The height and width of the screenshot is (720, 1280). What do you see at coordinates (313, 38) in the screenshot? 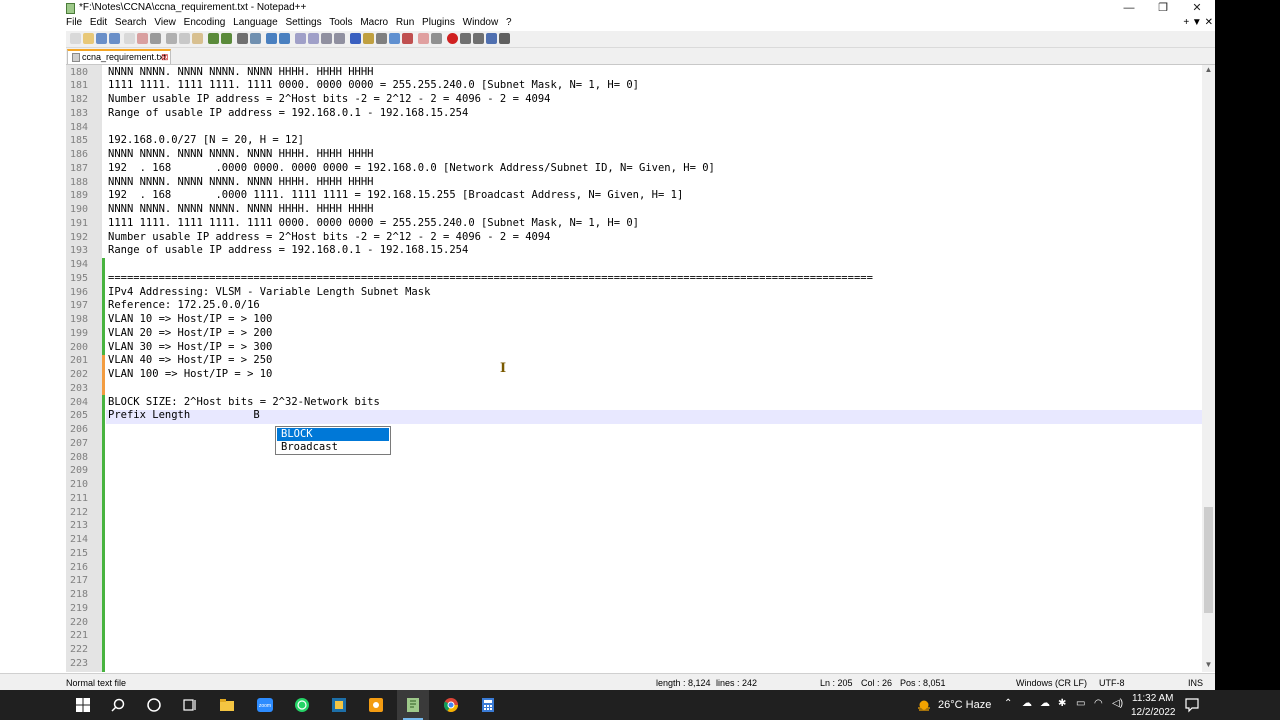
I see `sync-horizontal-icon` at bounding box center [313, 38].